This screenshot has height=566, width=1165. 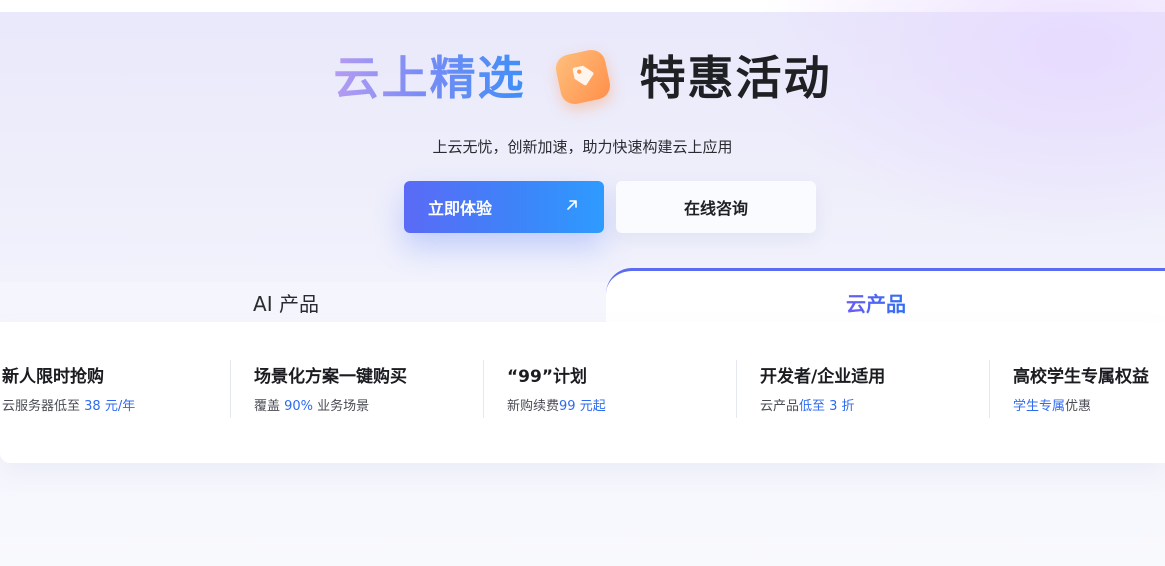 I want to click on hero-title-gradient: 云上精选, so click(x=430, y=75).